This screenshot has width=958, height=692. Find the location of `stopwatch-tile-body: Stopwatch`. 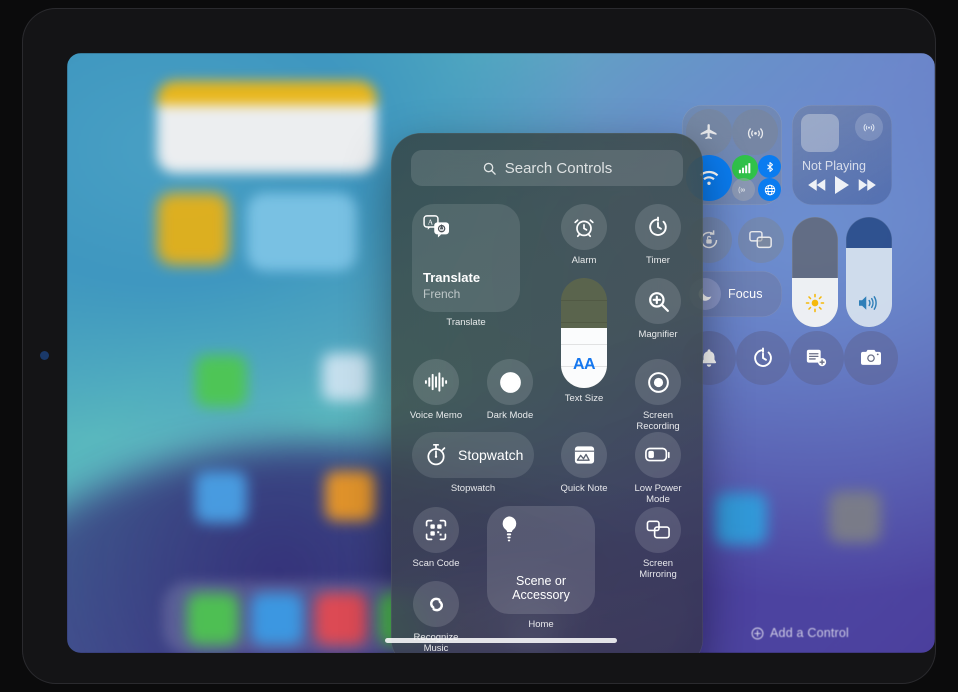

stopwatch-tile-body: Stopwatch is located at coordinates (473, 455).